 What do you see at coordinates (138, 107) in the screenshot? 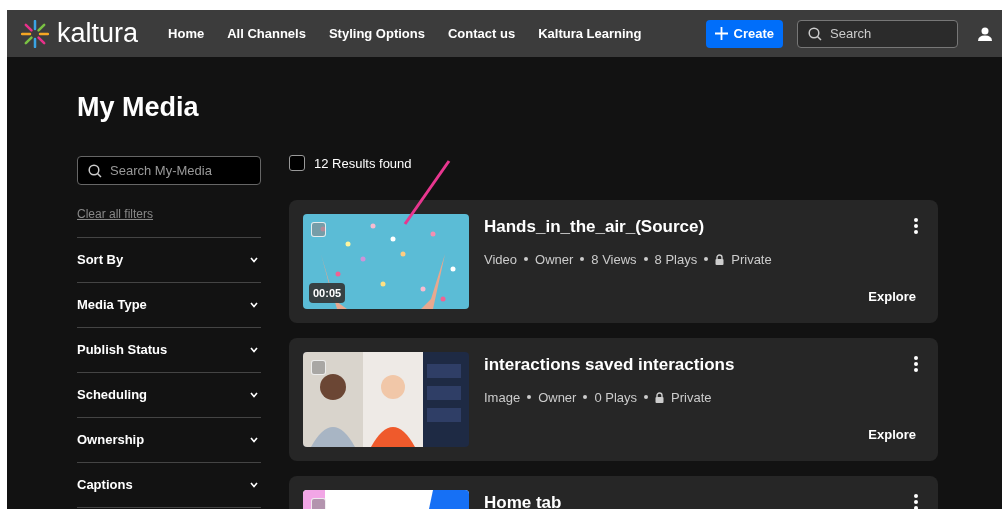
I see `page-title: My Media` at bounding box center [138, 107].